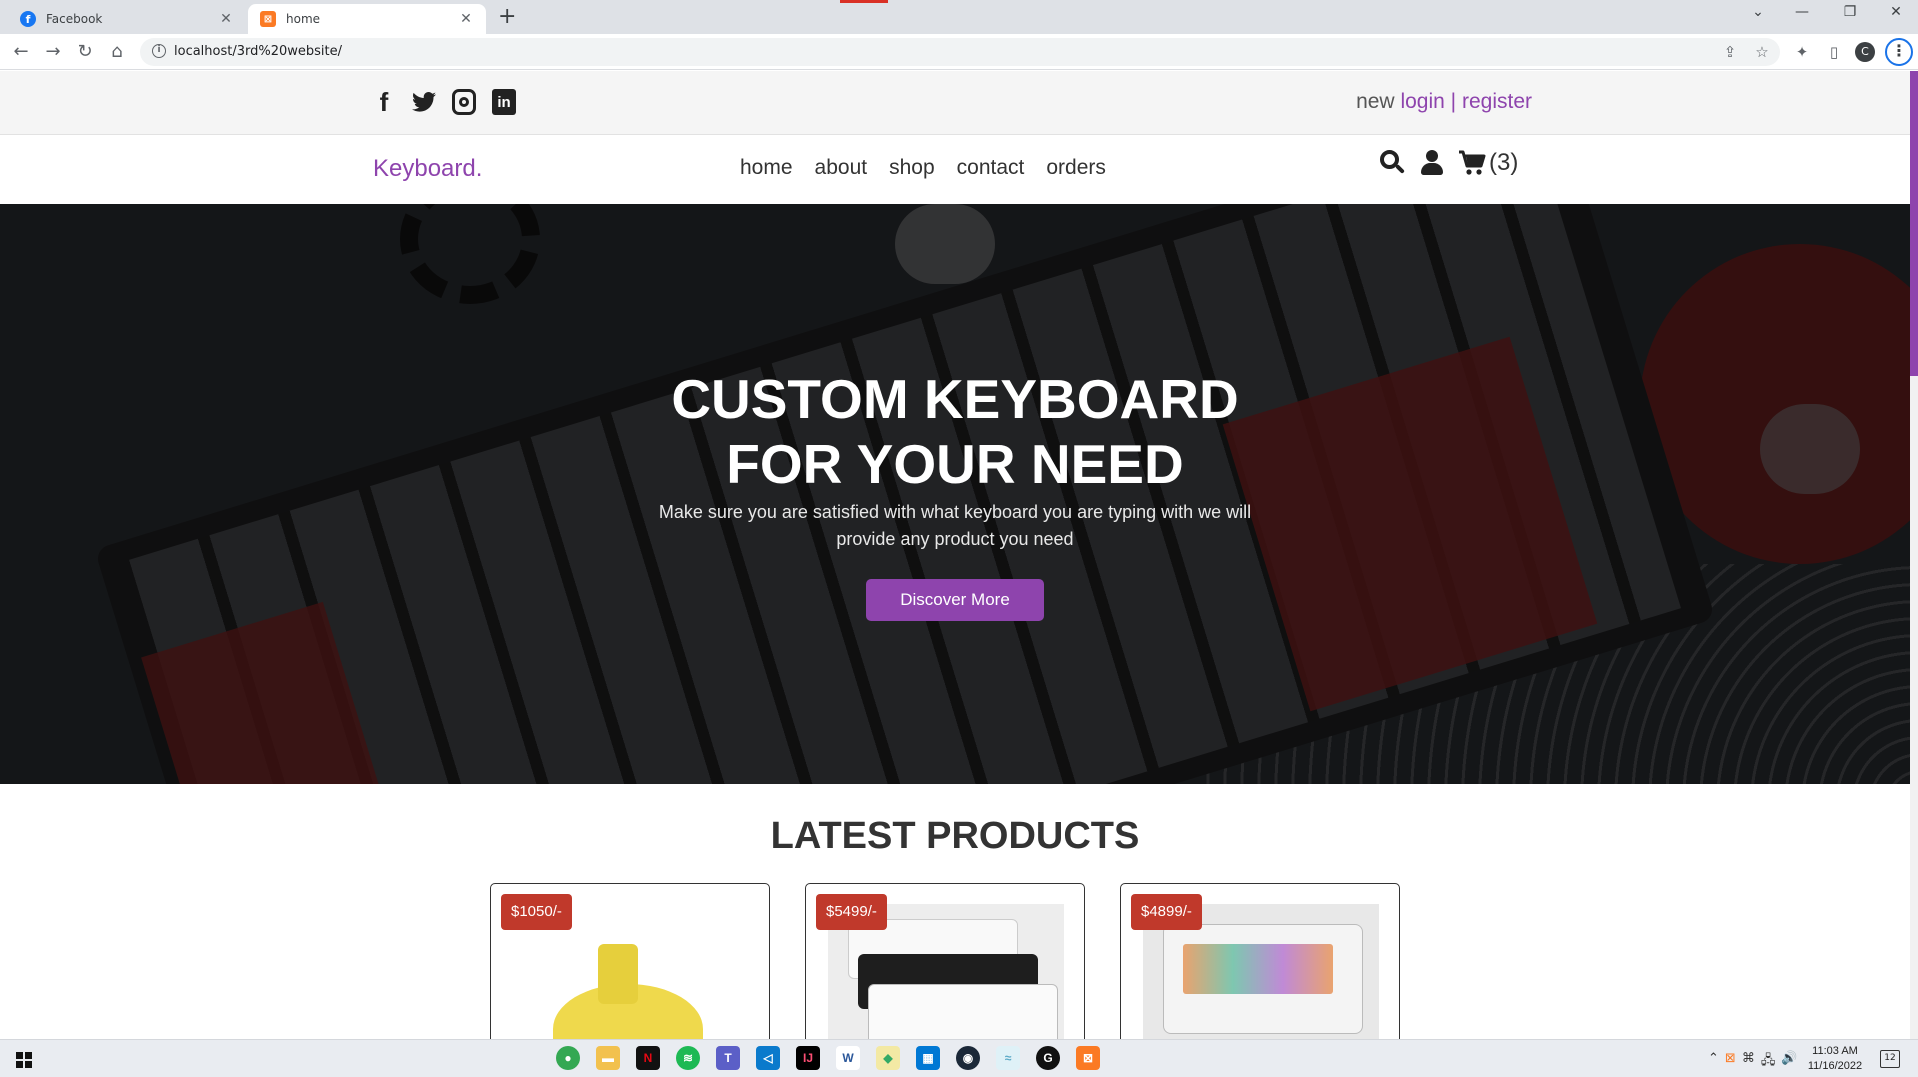 The width and height of the screenshot is (1918, 1077). Describe the element at coordinates (568, 1058) in the screenshot. I see `chrome-icon: ●` at that location.